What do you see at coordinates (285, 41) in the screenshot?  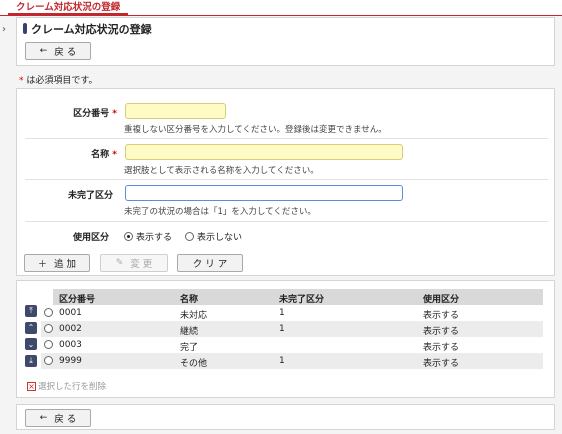 I see `title-panel: クレーム対応状況の登録 ← 戻 る` at bounding box center [285, 41].